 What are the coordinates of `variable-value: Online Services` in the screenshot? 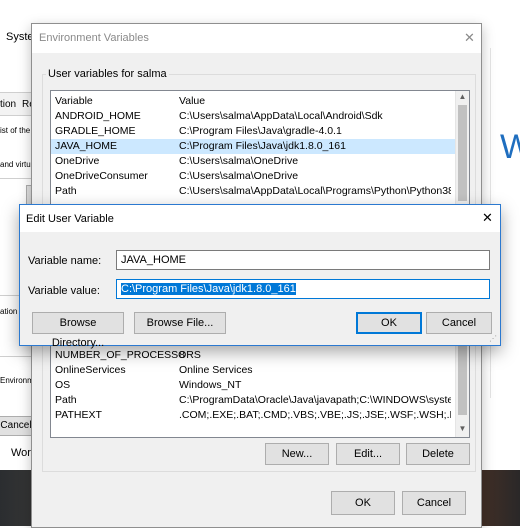 It's located at (216, 370).